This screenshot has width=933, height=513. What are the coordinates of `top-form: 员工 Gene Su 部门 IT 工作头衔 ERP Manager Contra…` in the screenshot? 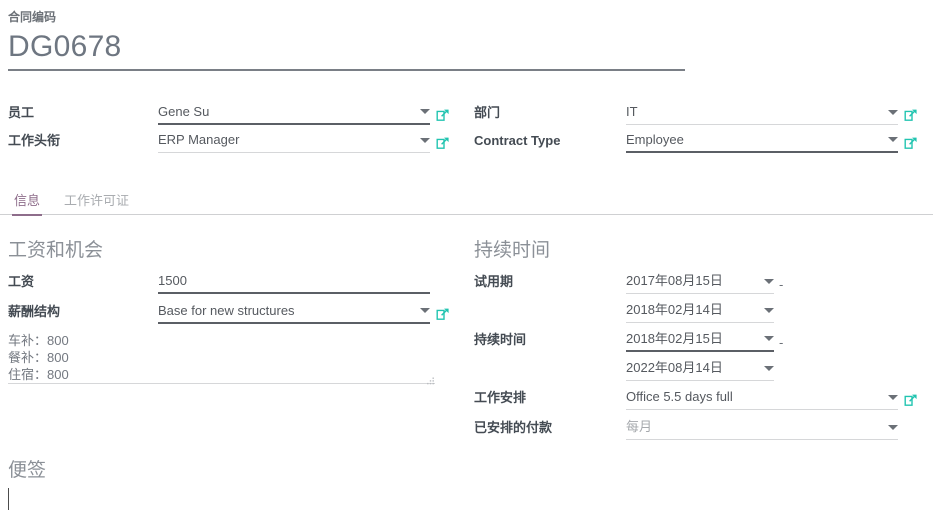 It's located at (466, 128).